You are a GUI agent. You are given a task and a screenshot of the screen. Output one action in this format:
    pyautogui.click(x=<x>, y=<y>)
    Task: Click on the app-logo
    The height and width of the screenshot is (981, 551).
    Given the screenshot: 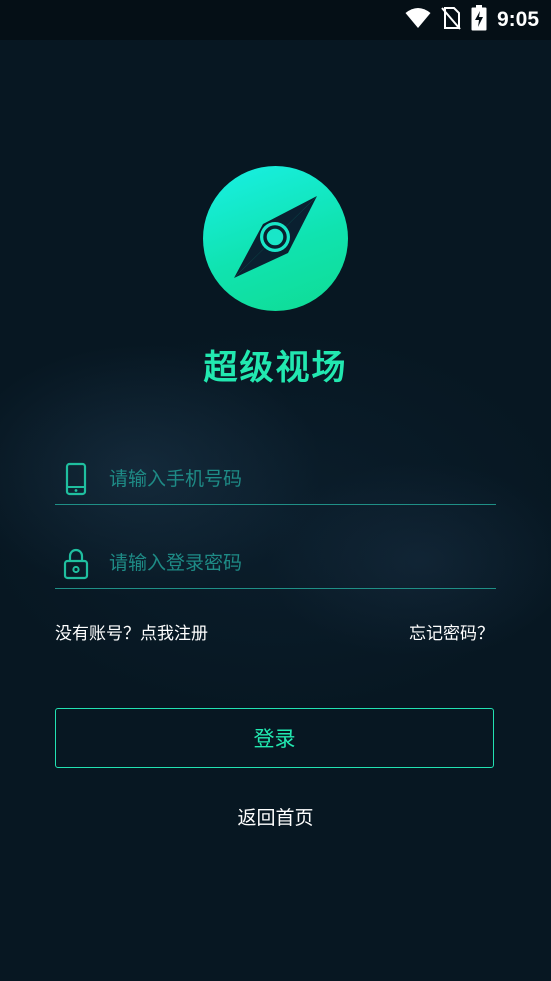 What is the action you would take?
    pyautogui.click(x=275, y=238)
    